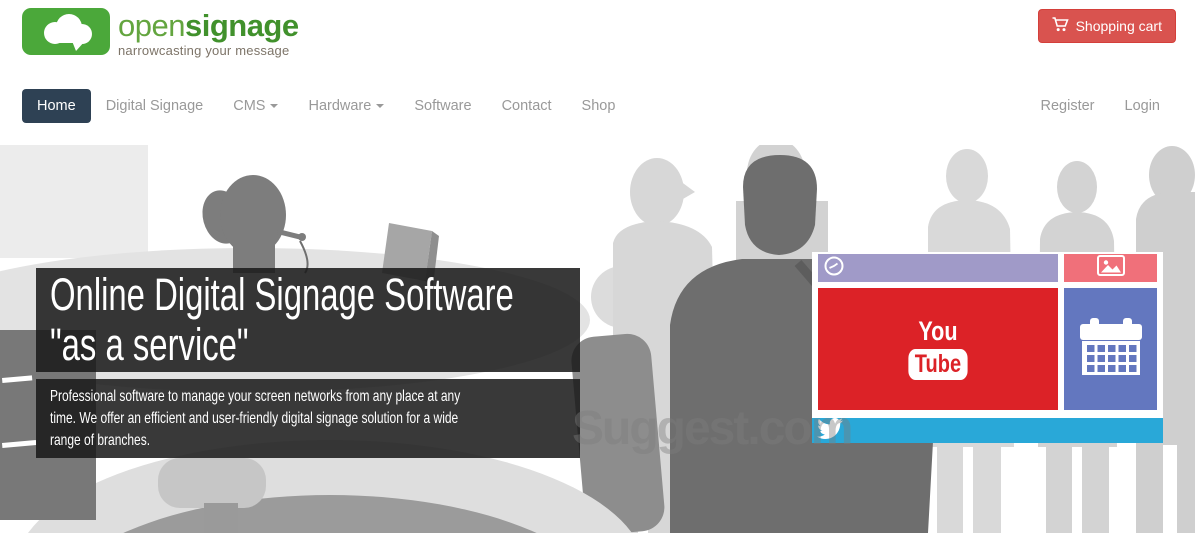 The width and height of the screenshot is (1195, 533). I want to click on shopping-cart-icon, so click(1060, 26).